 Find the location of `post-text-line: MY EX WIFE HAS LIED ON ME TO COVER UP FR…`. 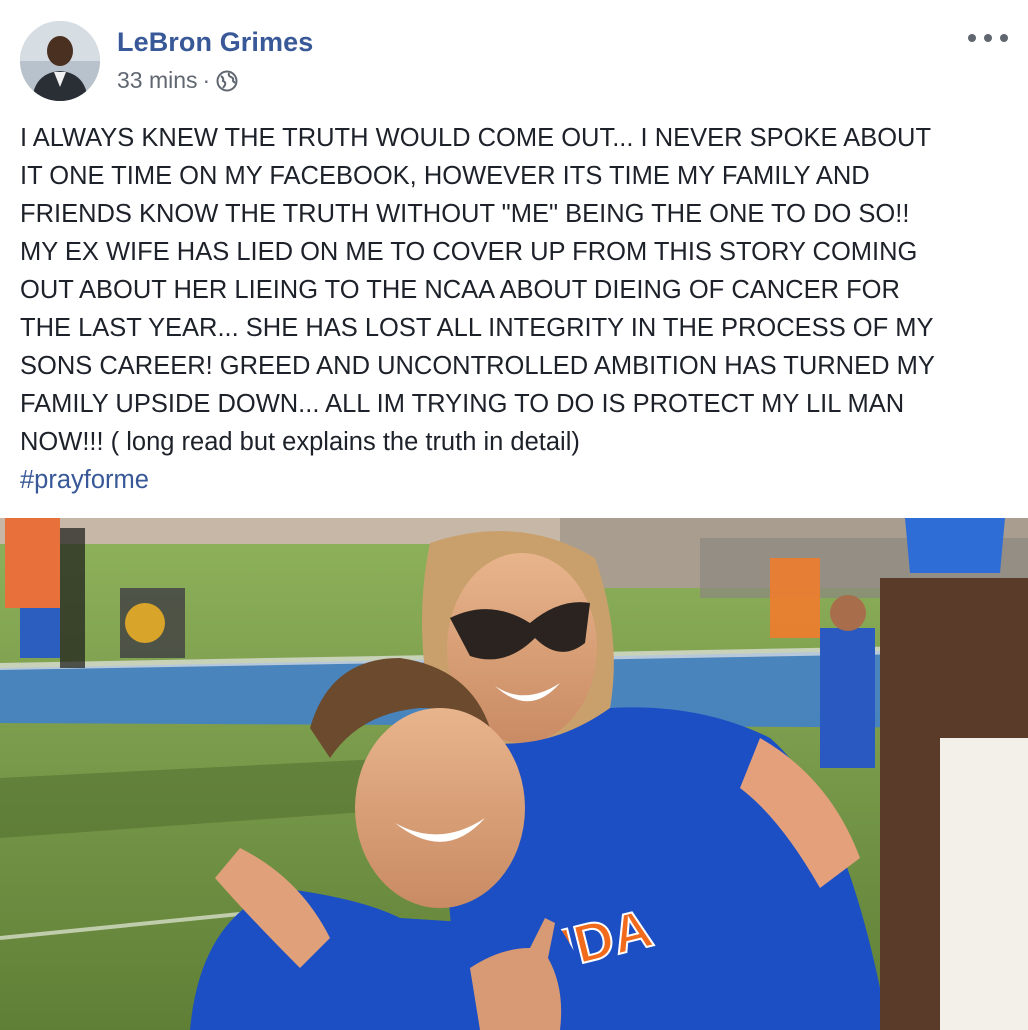

post-text-line: MY EX WIFE HAS LIED ON ME TO COVER UP FR… is located at coordinates (469, 252).